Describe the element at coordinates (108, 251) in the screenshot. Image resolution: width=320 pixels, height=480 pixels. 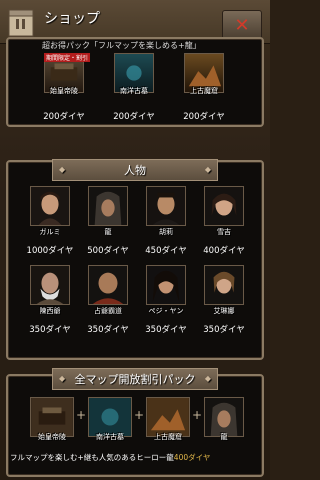
I see `price-label: 500ダイヤ` at that location.